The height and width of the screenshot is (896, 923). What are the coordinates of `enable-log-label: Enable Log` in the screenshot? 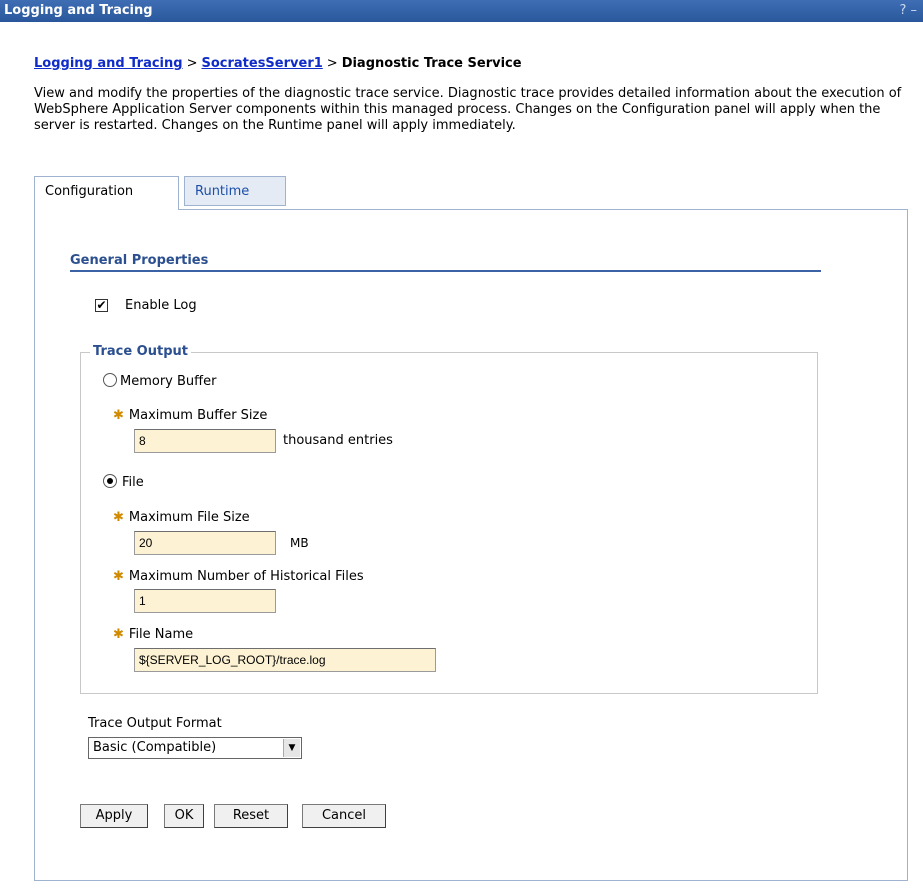 It's located at (161, 305).